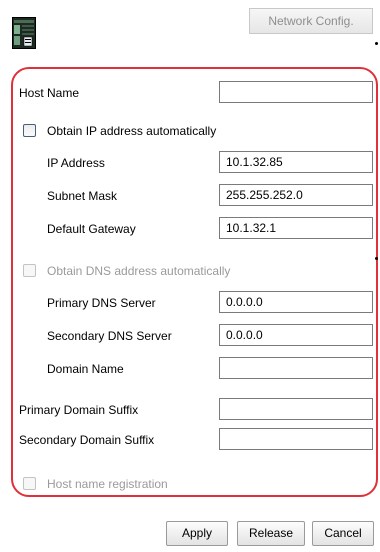  Describe the element at coordinates (91, 229) in the screenshot. I see `default-gateway-label: Default Gateway` at that location.